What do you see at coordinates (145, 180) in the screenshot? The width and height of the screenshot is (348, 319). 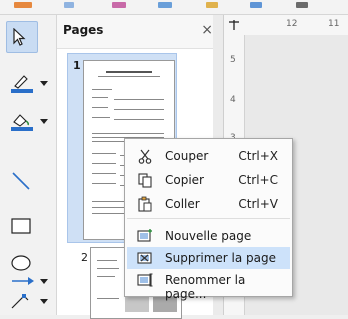 I see `copy-icon` at bounding box center [145, 180].